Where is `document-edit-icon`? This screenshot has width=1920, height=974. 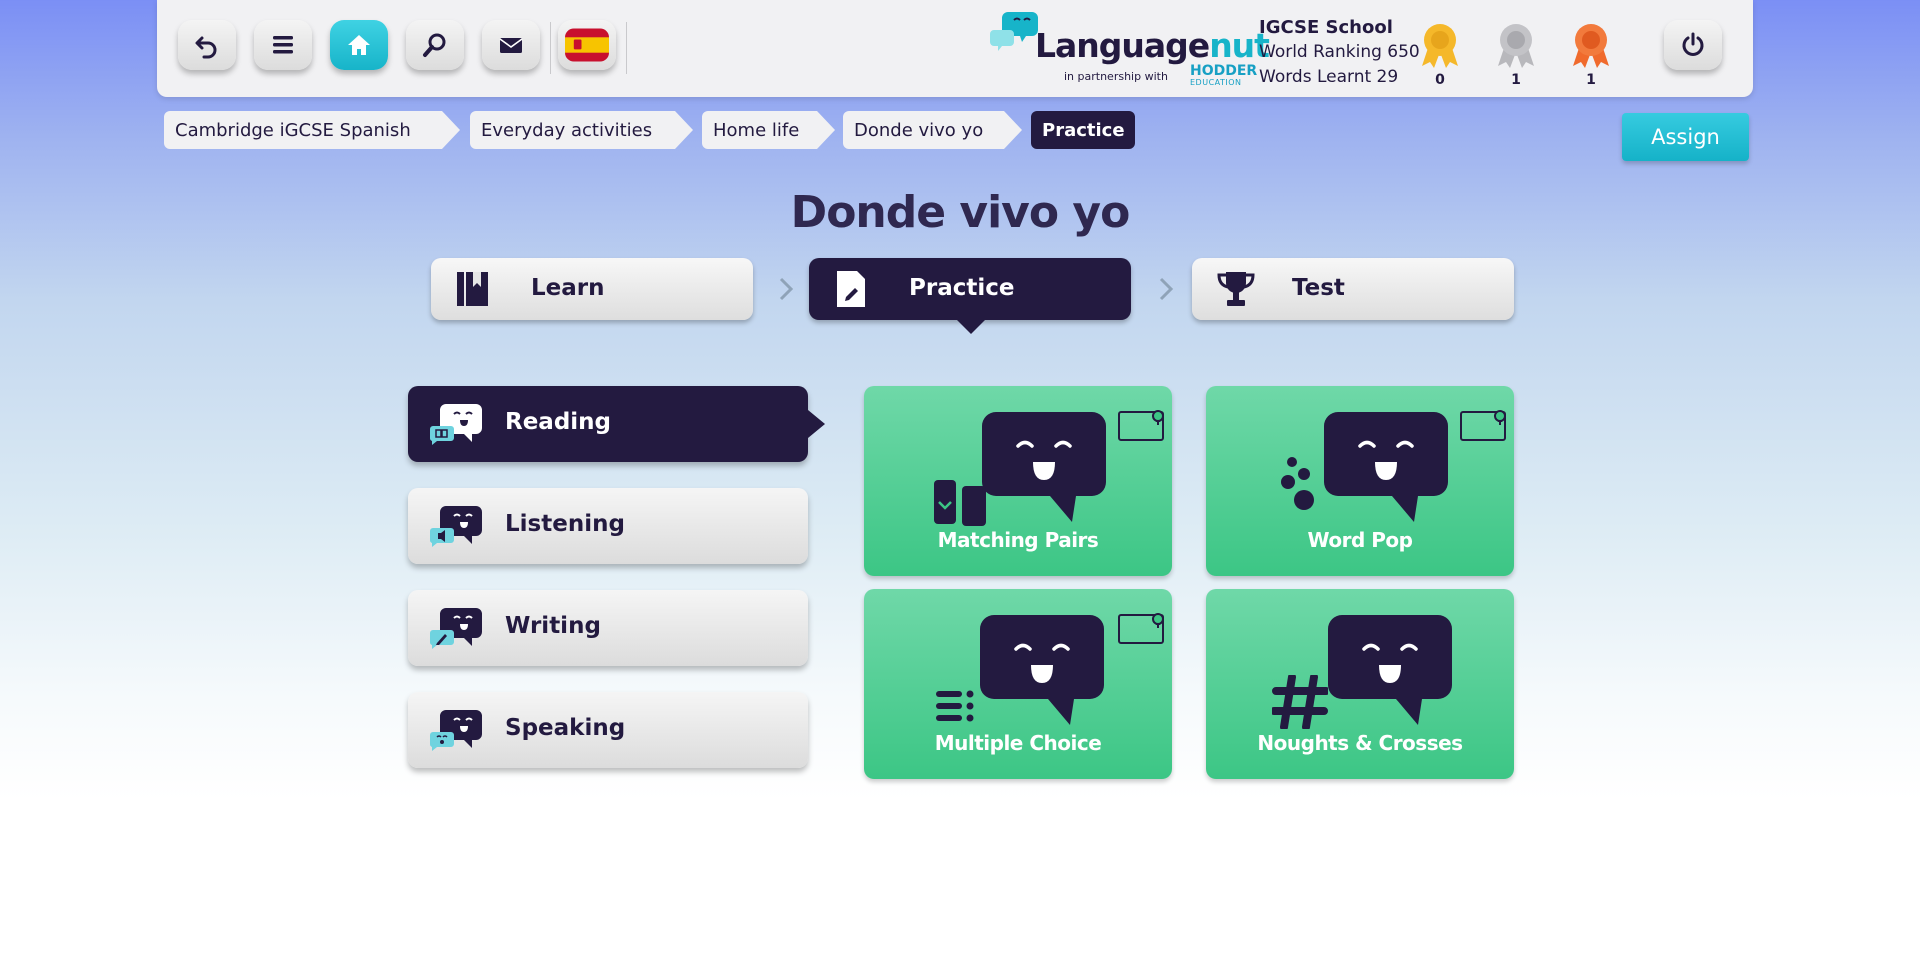 document-edit-icon is located at coordinates (851, 289).